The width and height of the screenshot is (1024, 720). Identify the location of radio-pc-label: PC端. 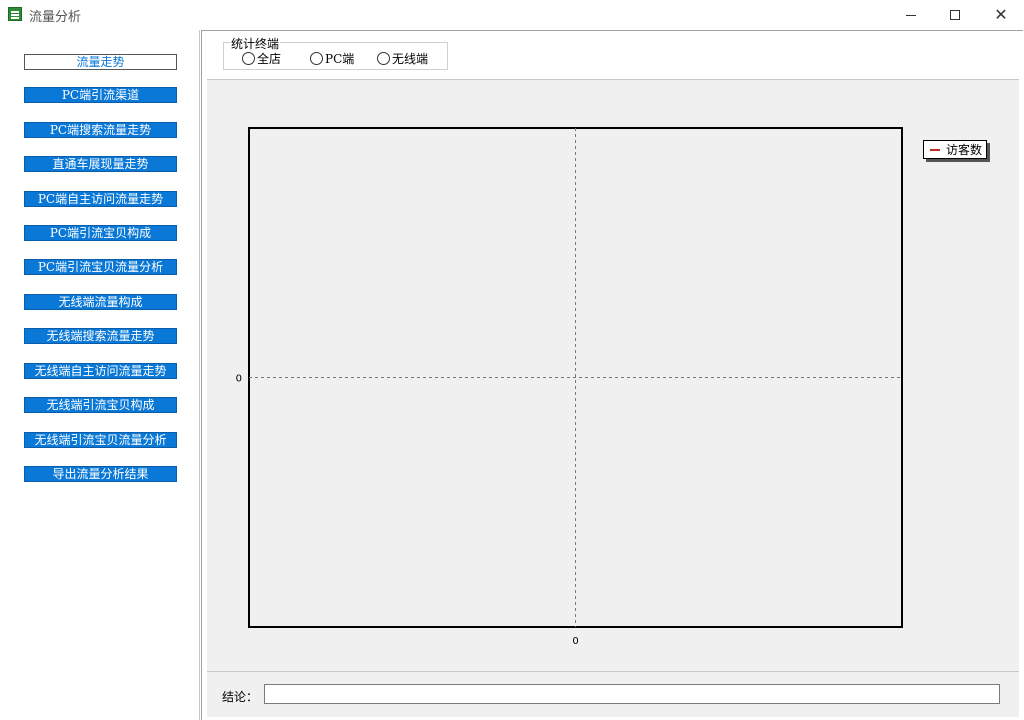
(340, 59).